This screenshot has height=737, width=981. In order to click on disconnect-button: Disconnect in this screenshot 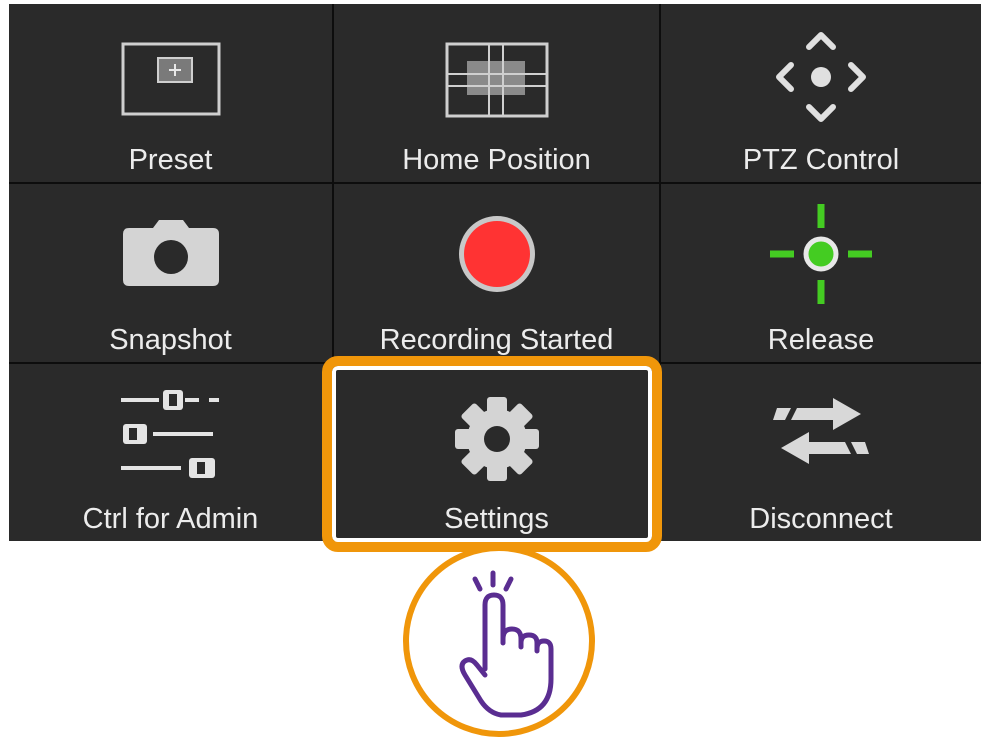, I will do `click(821, 452)`.